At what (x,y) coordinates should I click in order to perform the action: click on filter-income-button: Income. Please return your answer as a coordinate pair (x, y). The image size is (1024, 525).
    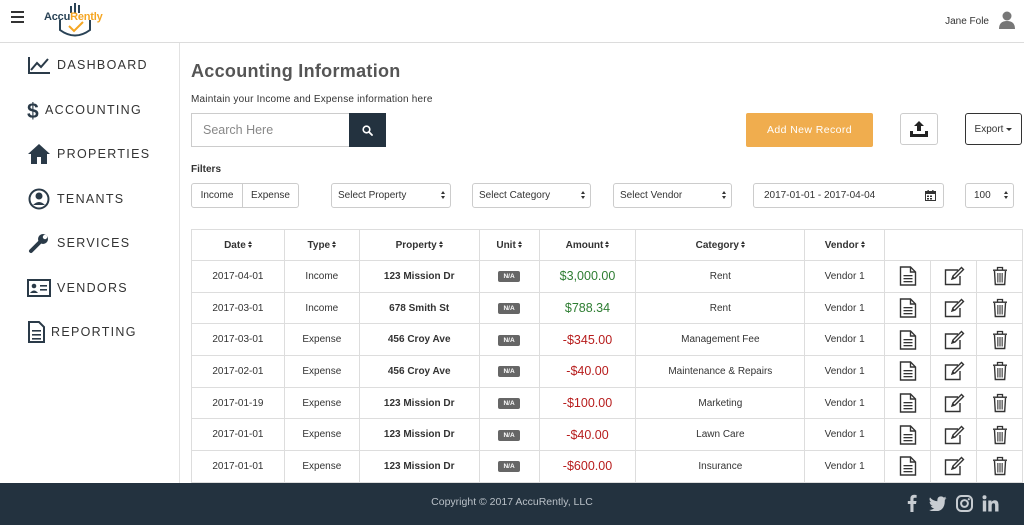
    Looking at the image, I should click on (217, 195).